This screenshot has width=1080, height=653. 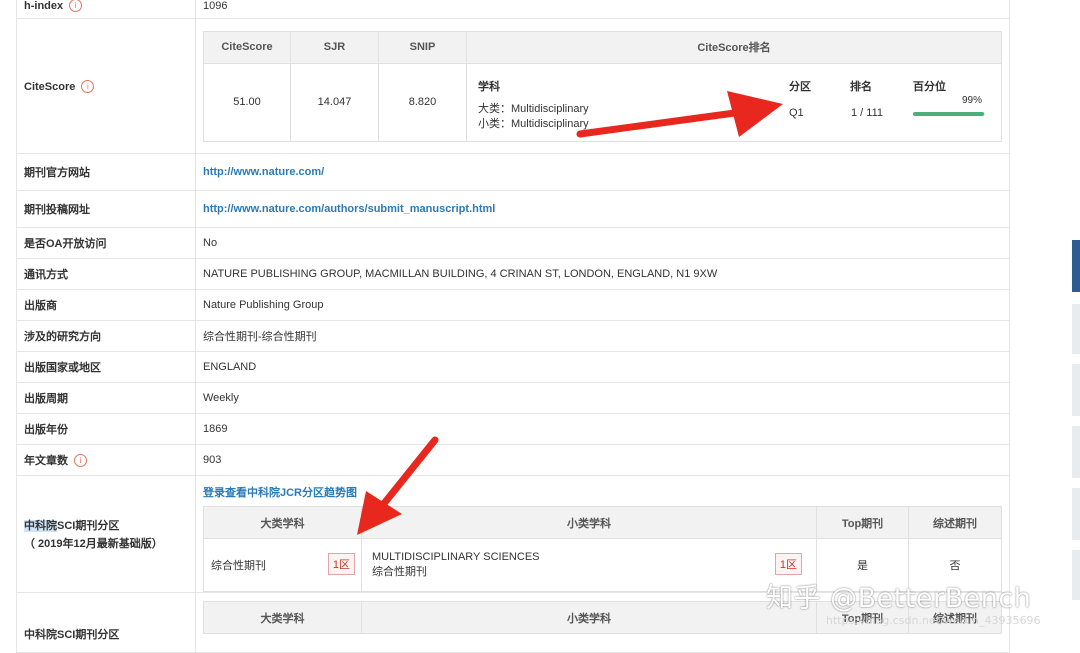 I want to click on minor-subject-cn: 综合性期刊, so click(x=399, y=572).